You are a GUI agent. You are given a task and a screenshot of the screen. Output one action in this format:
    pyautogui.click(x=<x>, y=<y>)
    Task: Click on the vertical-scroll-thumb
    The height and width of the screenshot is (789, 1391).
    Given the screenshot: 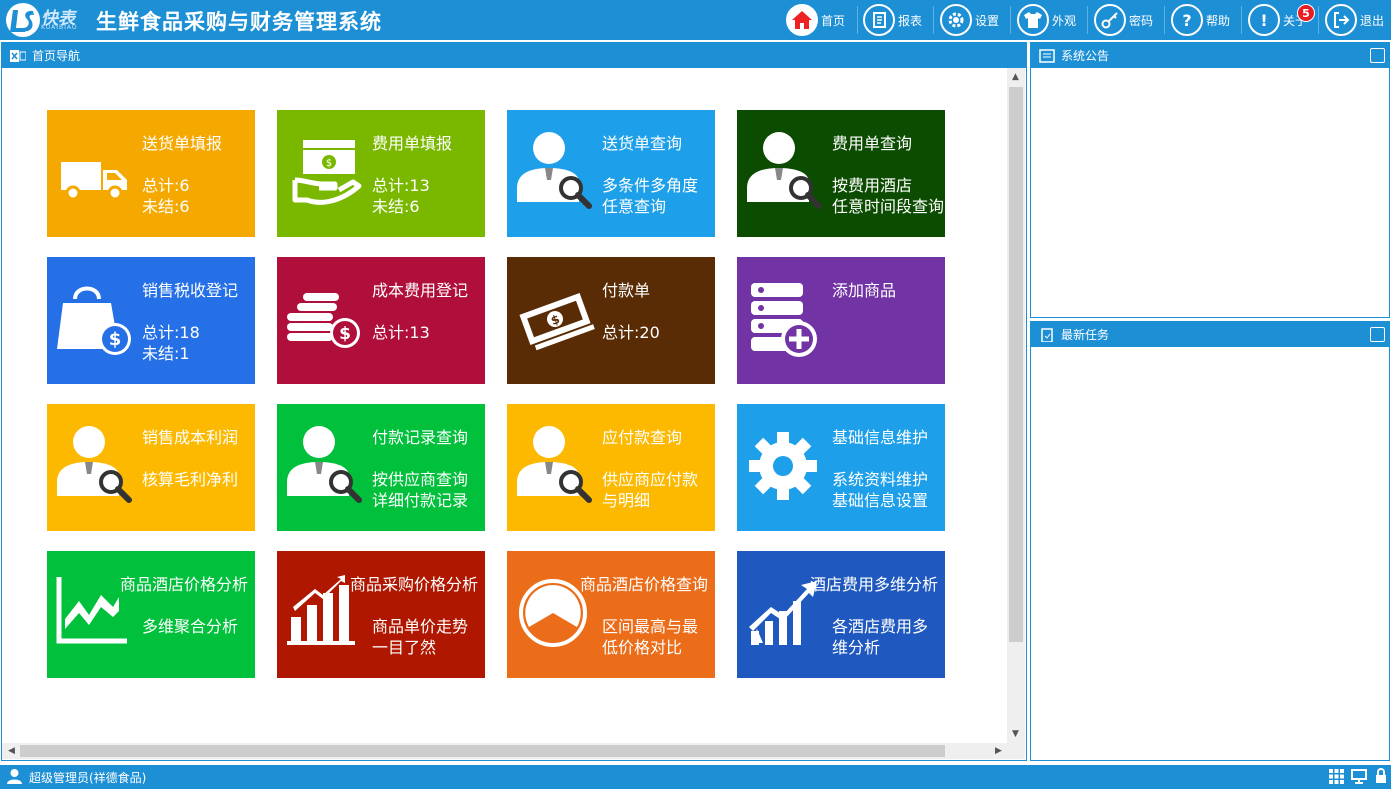 What is the action you would take?
    pyautogui.click(x=1016, y=364)
    